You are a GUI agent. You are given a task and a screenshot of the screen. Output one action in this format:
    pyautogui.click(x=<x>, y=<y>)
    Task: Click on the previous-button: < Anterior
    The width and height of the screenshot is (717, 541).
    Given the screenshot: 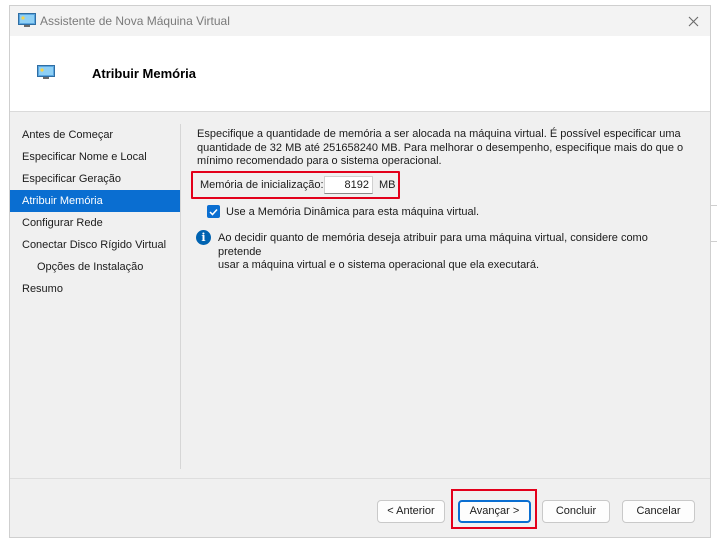 What is the action you would take?
    pyautogui.click(x=411, y=511)
    